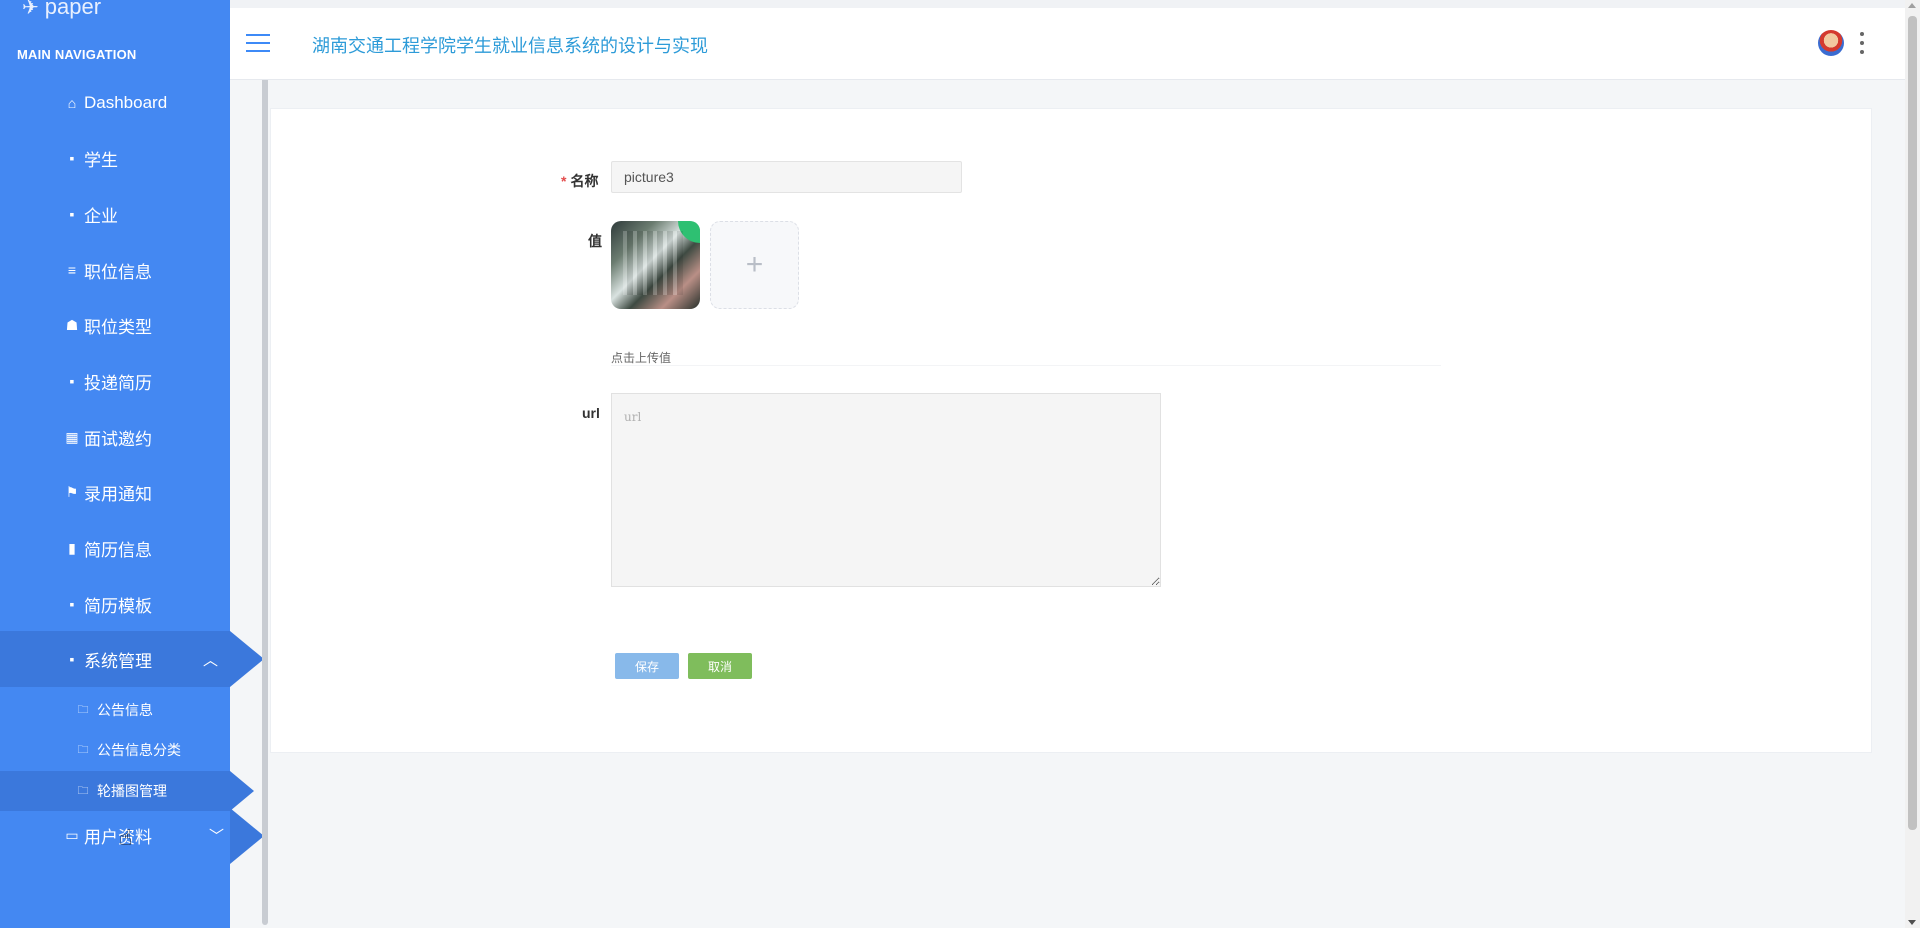 The width and height of the screenshot is (1920, 928). What do you see at coordinates (118, 439) in the screenshot?
I see `sidebar-item-label: 面试邀约` at bounding box center [118, 439].